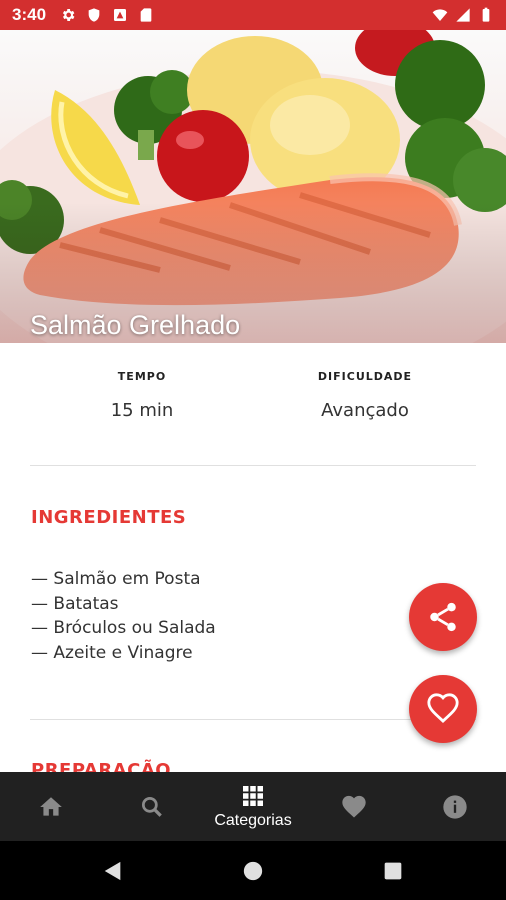  I want to click on home-icon, so click(50, 806).